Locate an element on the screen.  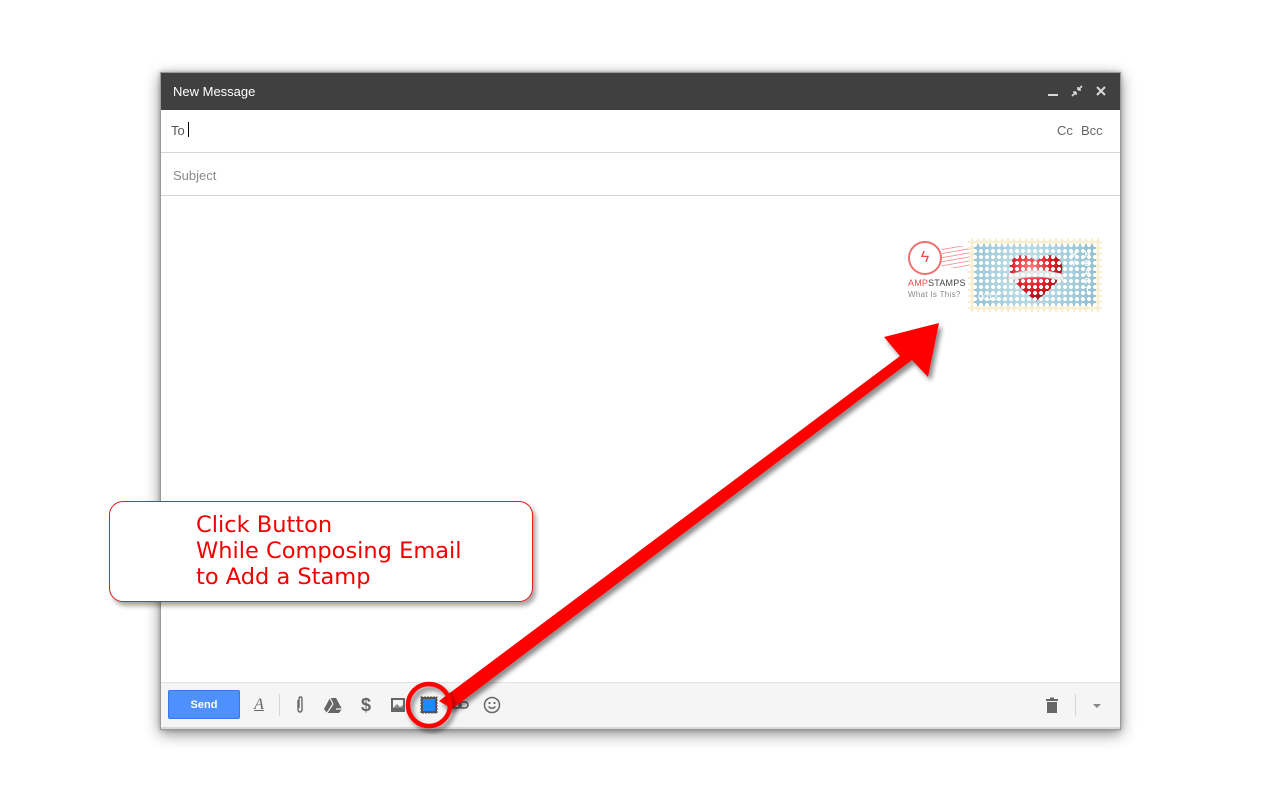
to-label: To is located at coordinates (178, 130).